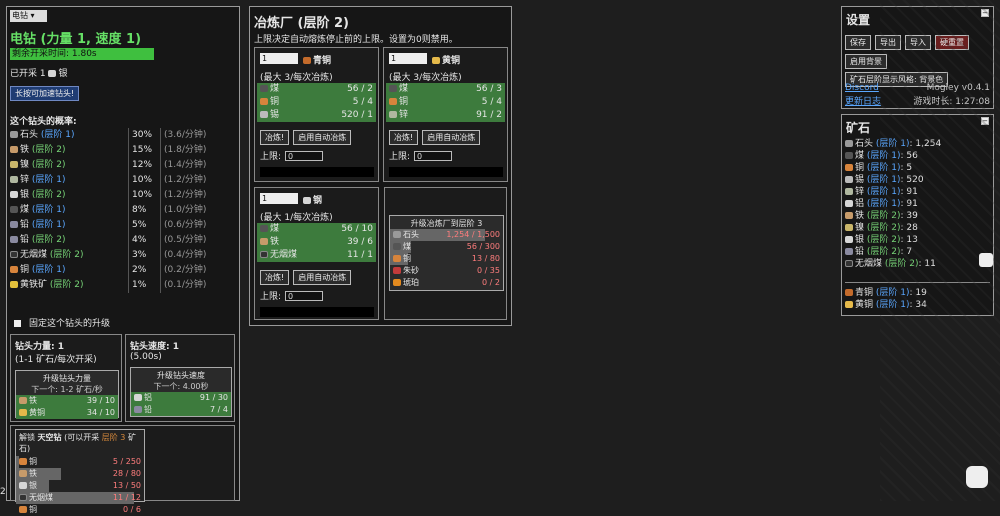 Image resolution: width=1000 pixels, height=516 pixels. I want to click on cost-label: 煤, so click(398, 89).